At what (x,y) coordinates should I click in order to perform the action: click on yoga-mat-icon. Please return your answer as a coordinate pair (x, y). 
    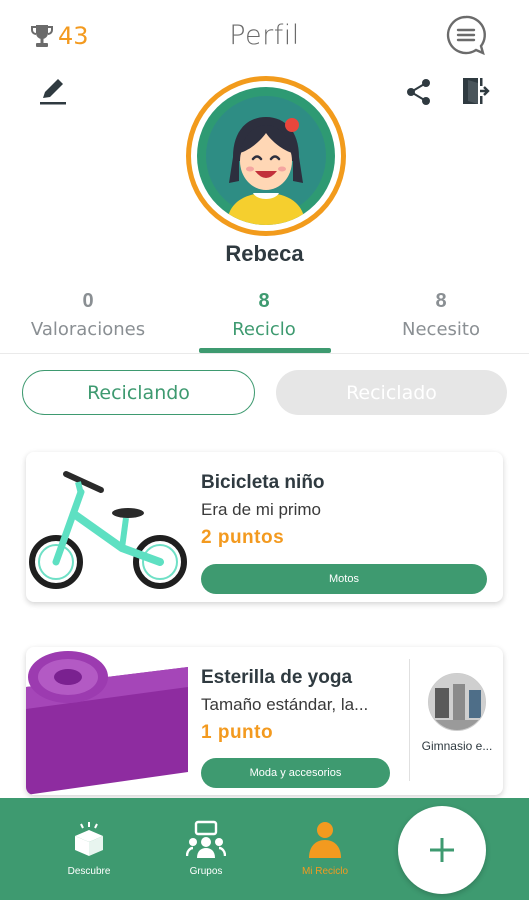
    Looking at the image, I should click on (107, 723).